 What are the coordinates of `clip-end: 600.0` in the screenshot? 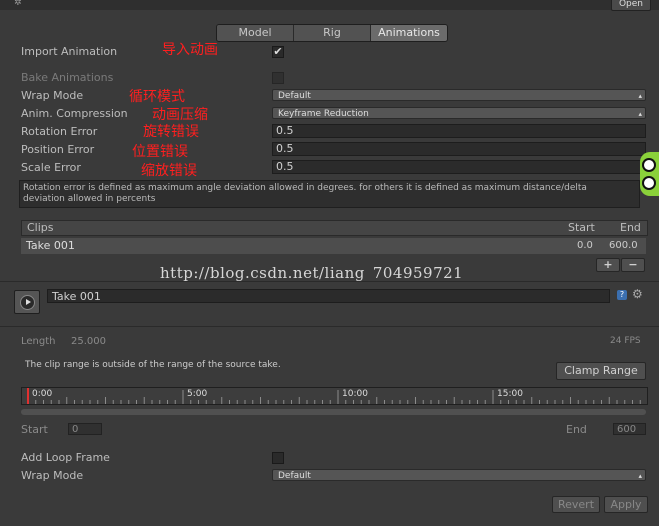 It's located at (623, 245).